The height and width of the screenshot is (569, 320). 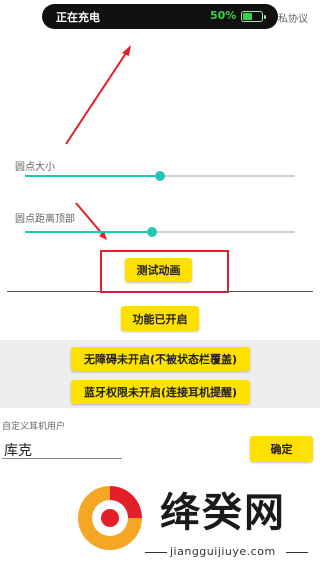 What do you see at coordinates (223, 513) in the screenshot?
I see `watermark-name: 绛癸网` at bounding box center [223, 513].